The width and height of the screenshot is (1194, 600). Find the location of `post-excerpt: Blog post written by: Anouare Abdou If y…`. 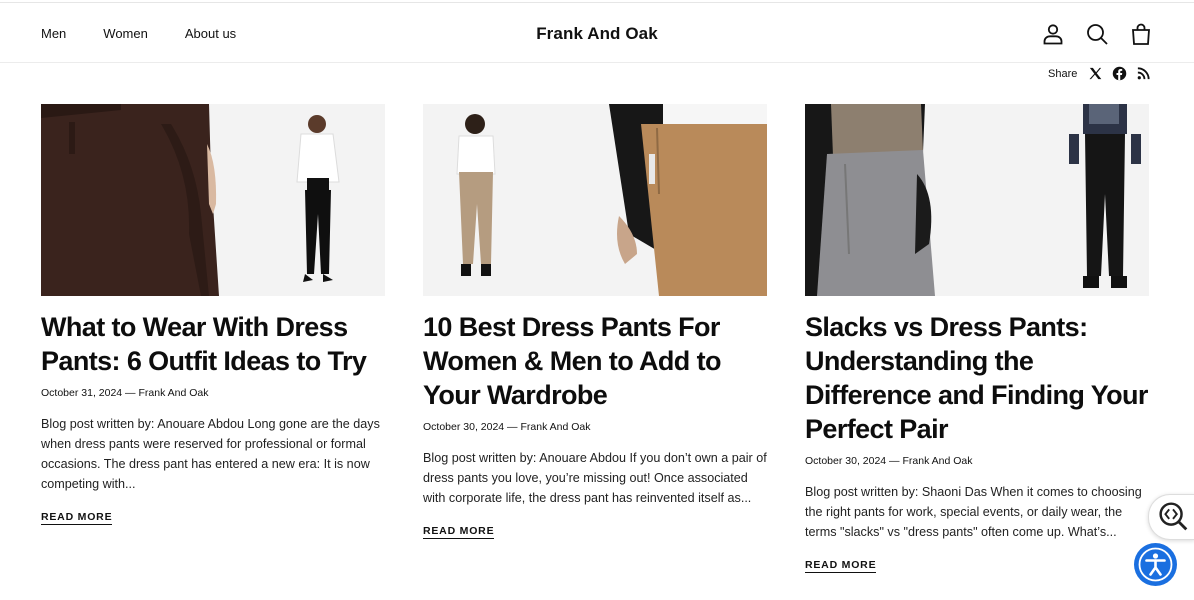

post-excerpt: Blog post written by: Anouare Abdou If y… is located at coordinates (595, 478).